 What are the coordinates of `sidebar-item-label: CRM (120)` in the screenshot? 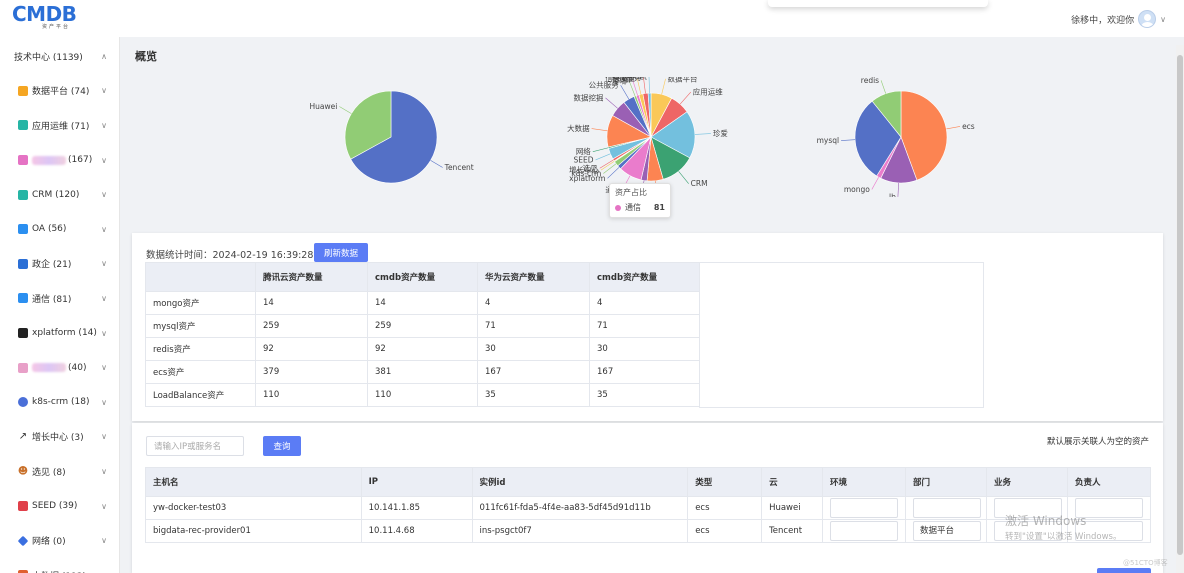 It's located at (56, 194).